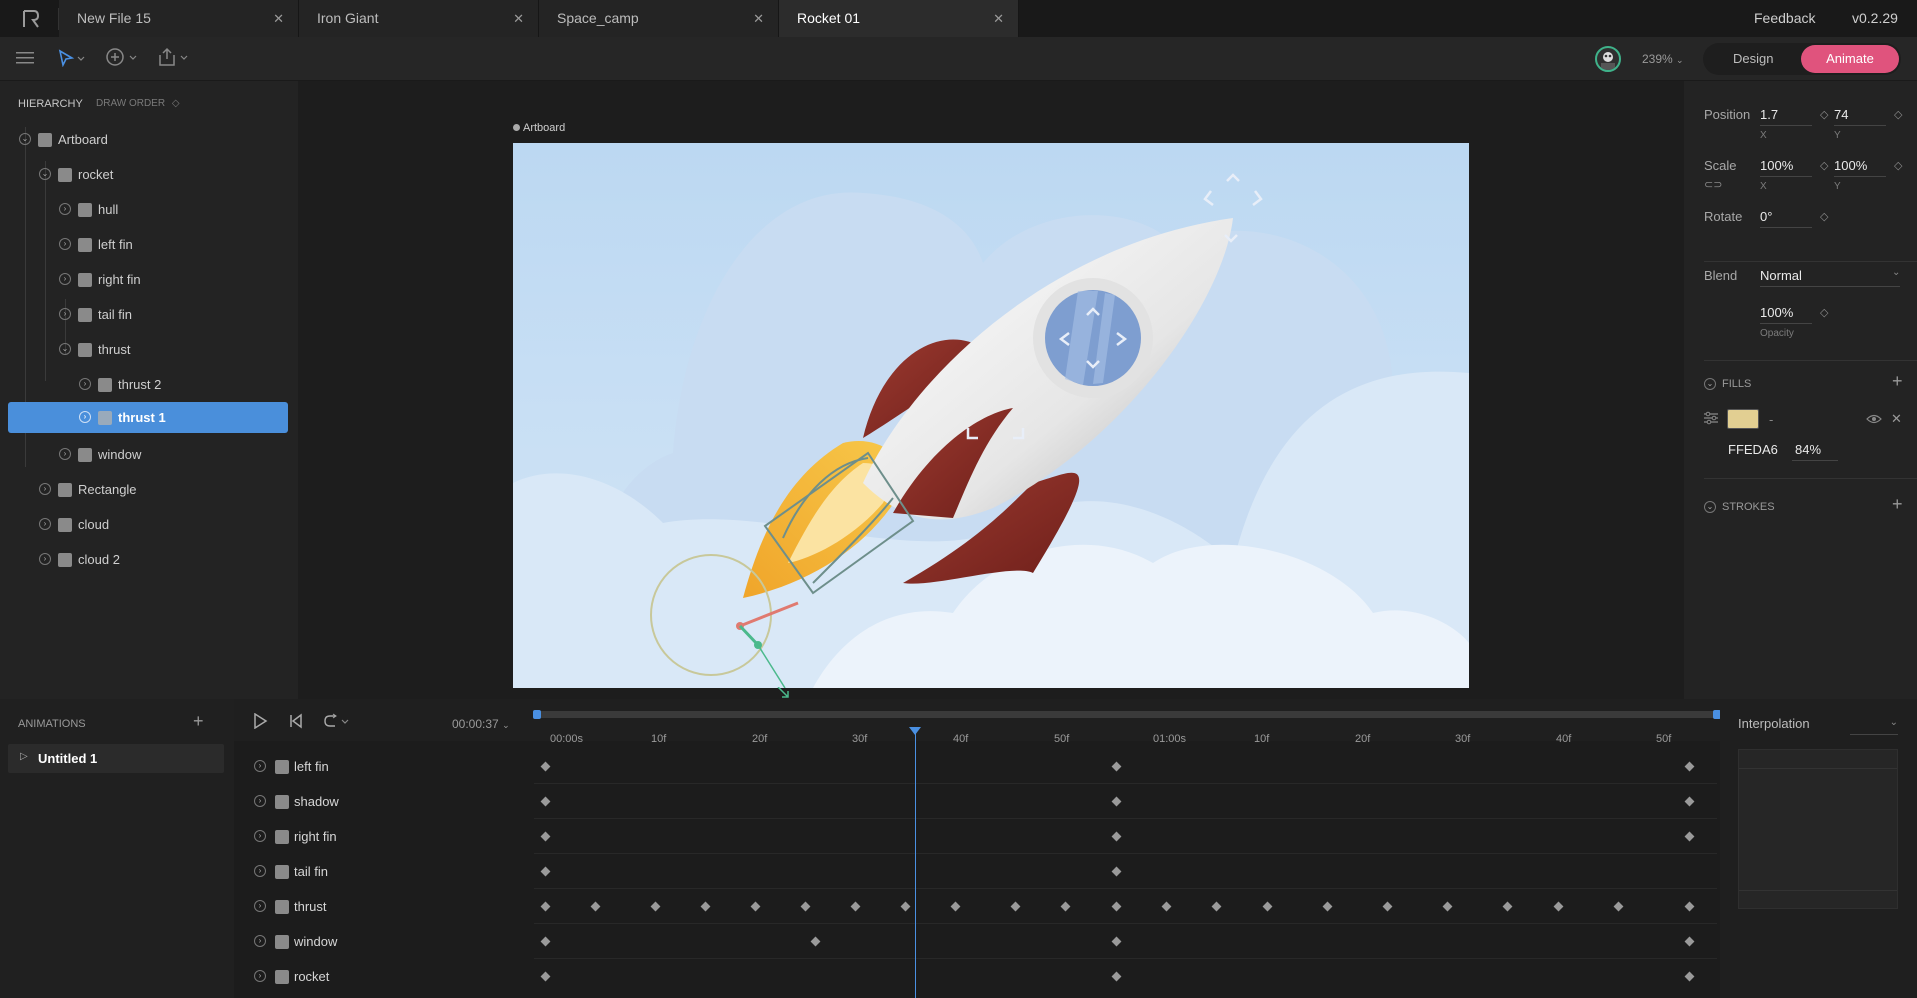 The image size is (1917, 998). What do you see at coordinates (149, 384) in the screenshot?
I see `hierarchy-item-thrust-2: › thrust 2` at bounding box center [149, 384].